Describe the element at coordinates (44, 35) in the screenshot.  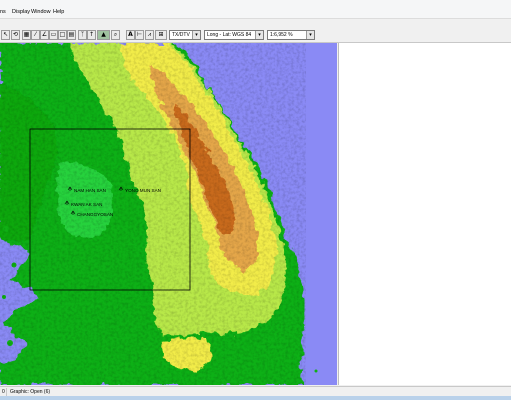
I see `polyline-tool-icon: ∠` at that location.